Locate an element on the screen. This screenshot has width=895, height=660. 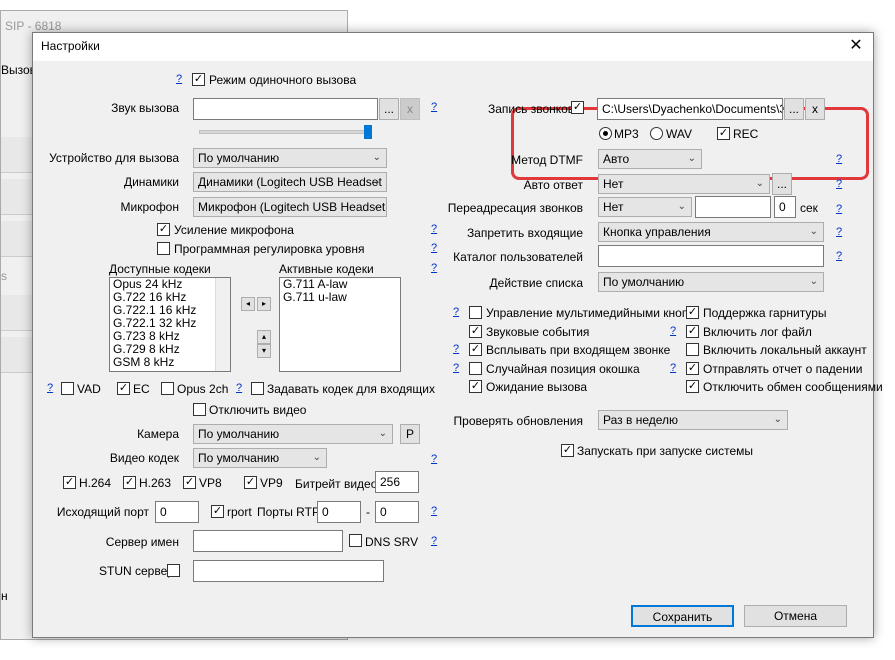
volume-slider-thumb is located at coordinates (368, 132).